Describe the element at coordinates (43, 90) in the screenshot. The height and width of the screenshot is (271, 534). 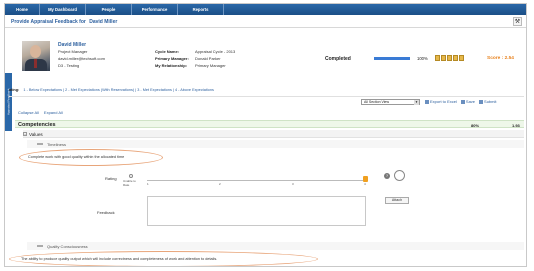
I see `rating-legend-item: 1 - Below Expectations` at that location.